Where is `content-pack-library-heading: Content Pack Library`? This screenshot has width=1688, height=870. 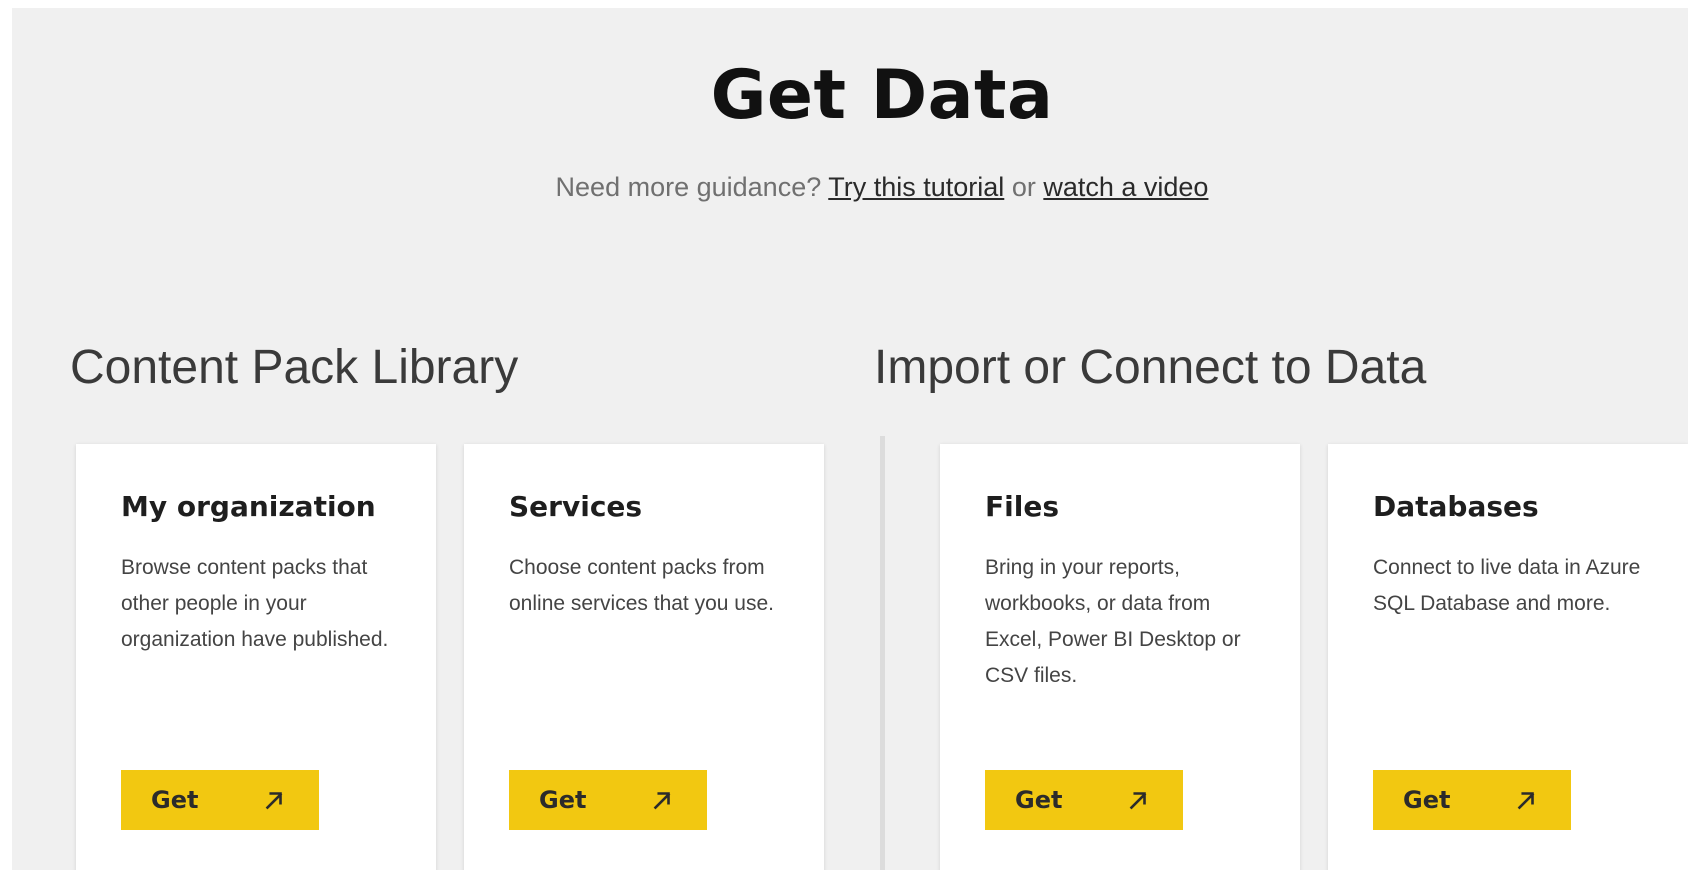 content-pack-library-heading: Content Pack Library is located at coordinates (294, 367).